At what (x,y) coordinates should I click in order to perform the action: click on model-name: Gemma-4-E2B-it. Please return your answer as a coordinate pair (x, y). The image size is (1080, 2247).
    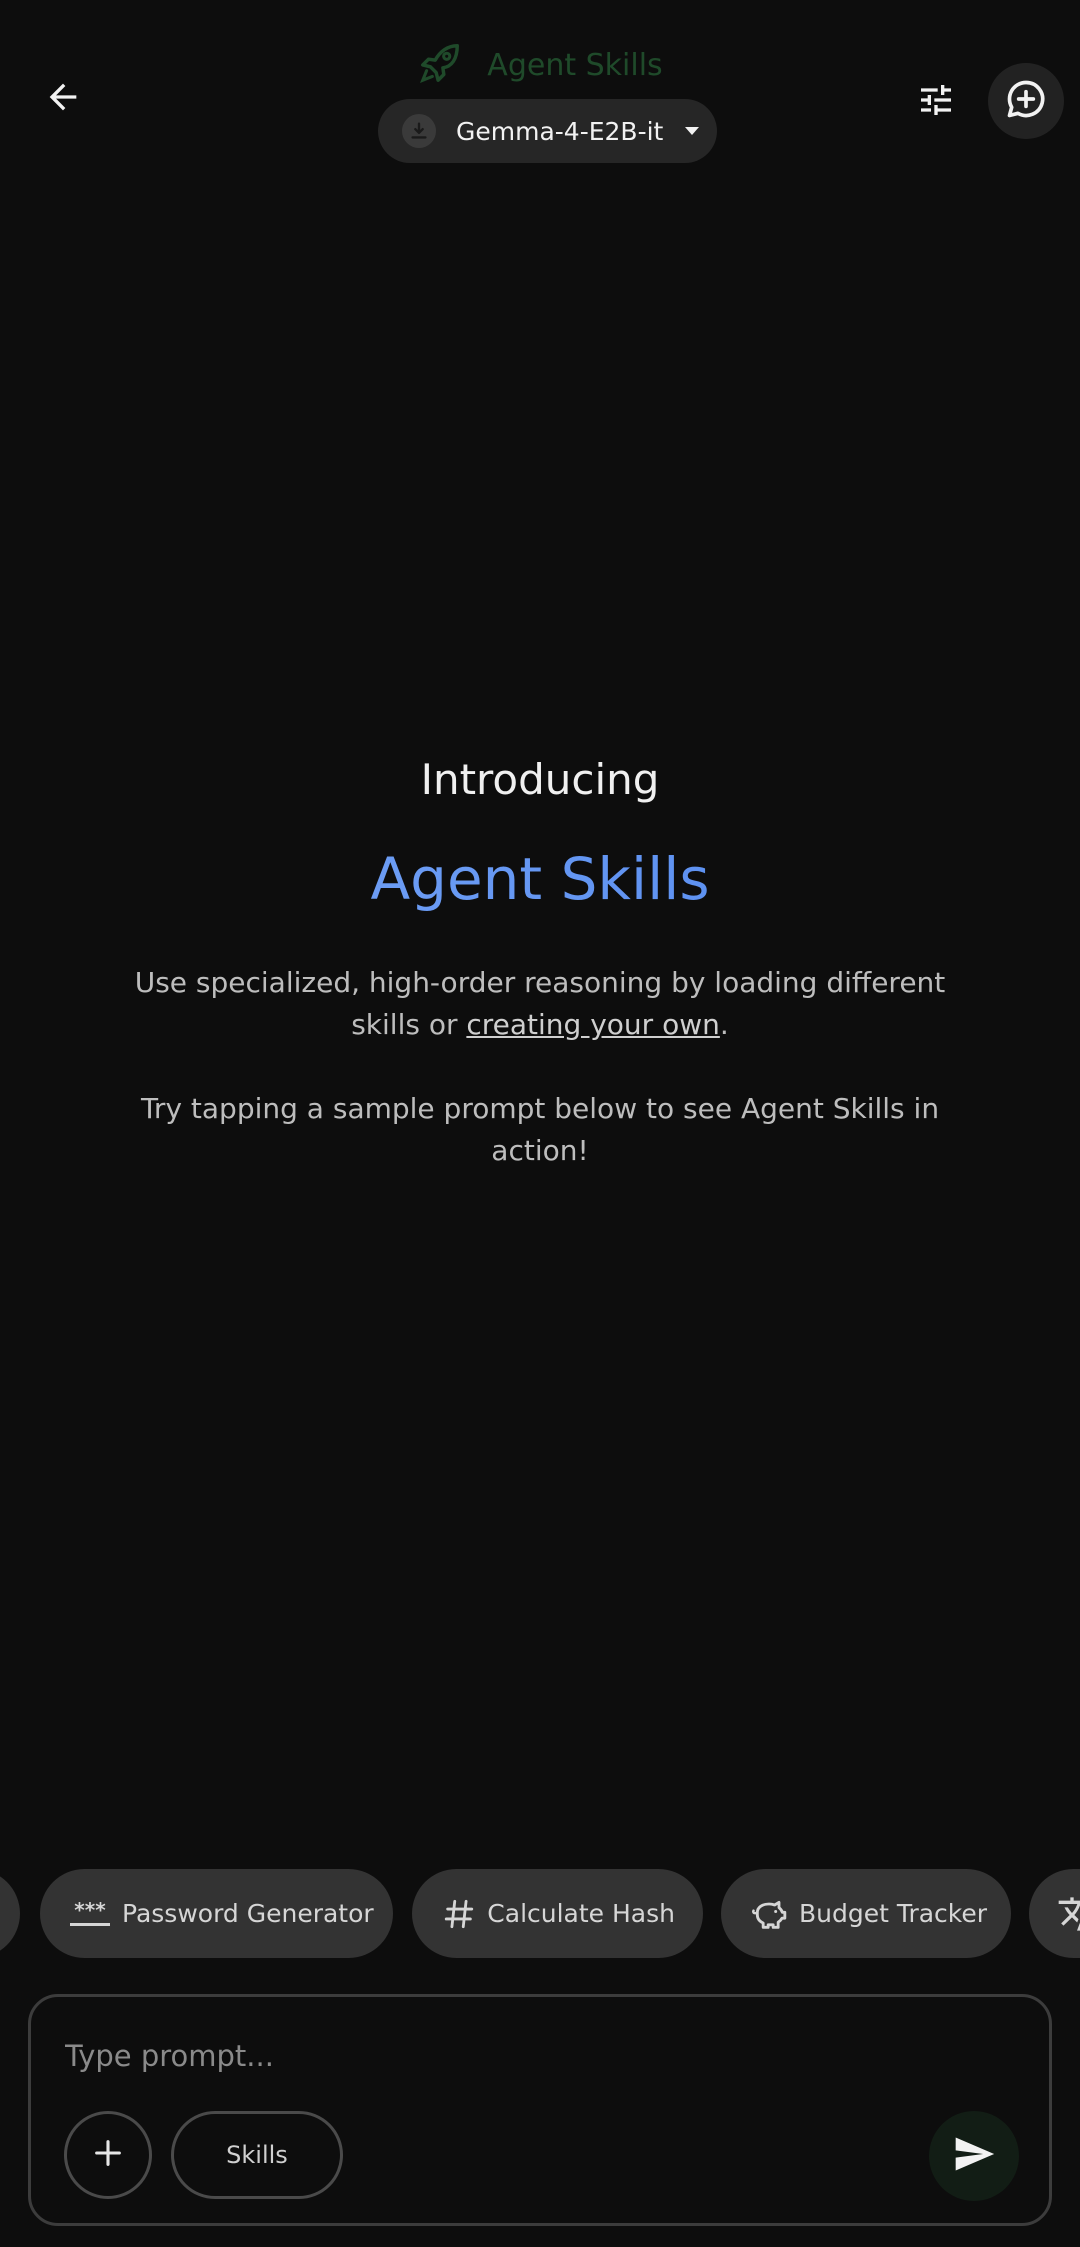
    Looking at the image, I should click on (560, 131).